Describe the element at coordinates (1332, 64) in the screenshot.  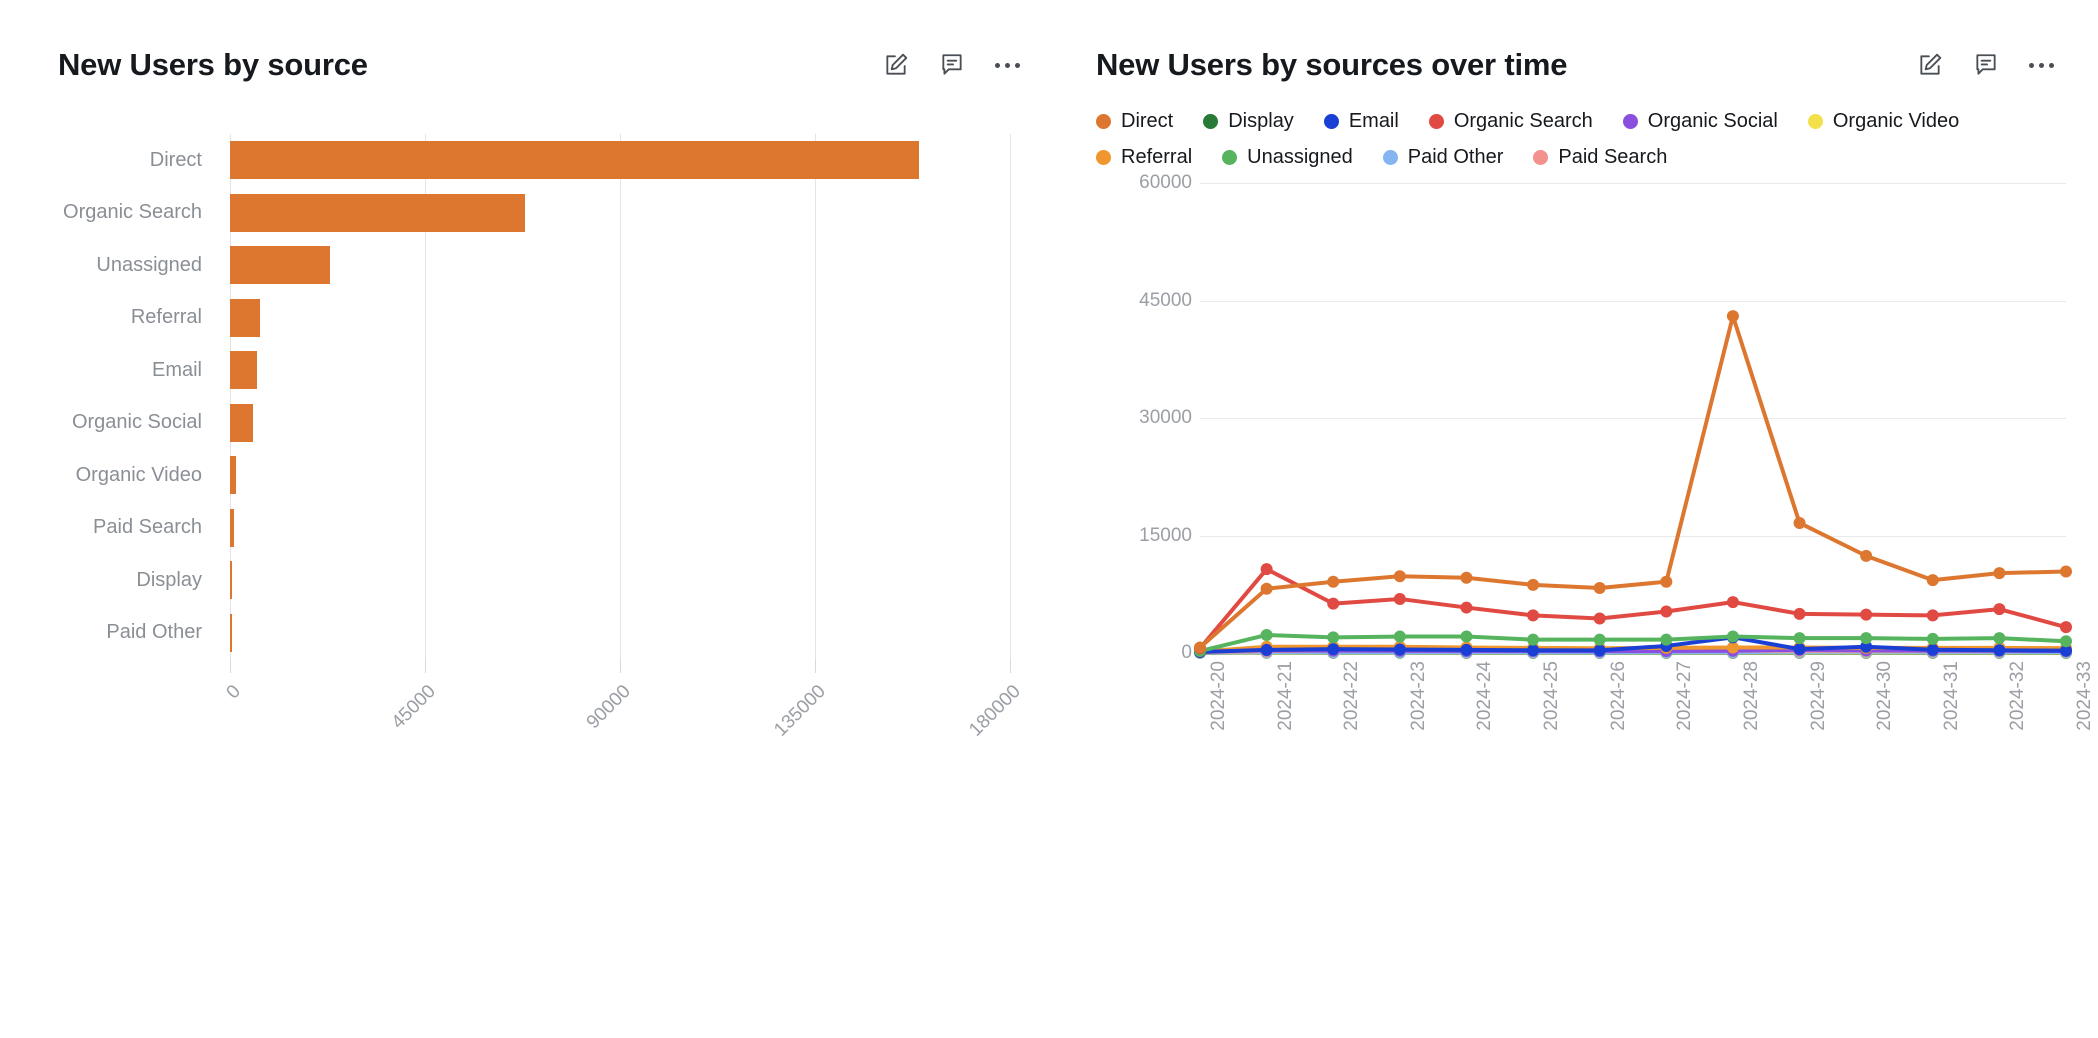
I see `page-title-right: New Users by sources over time` at that location.